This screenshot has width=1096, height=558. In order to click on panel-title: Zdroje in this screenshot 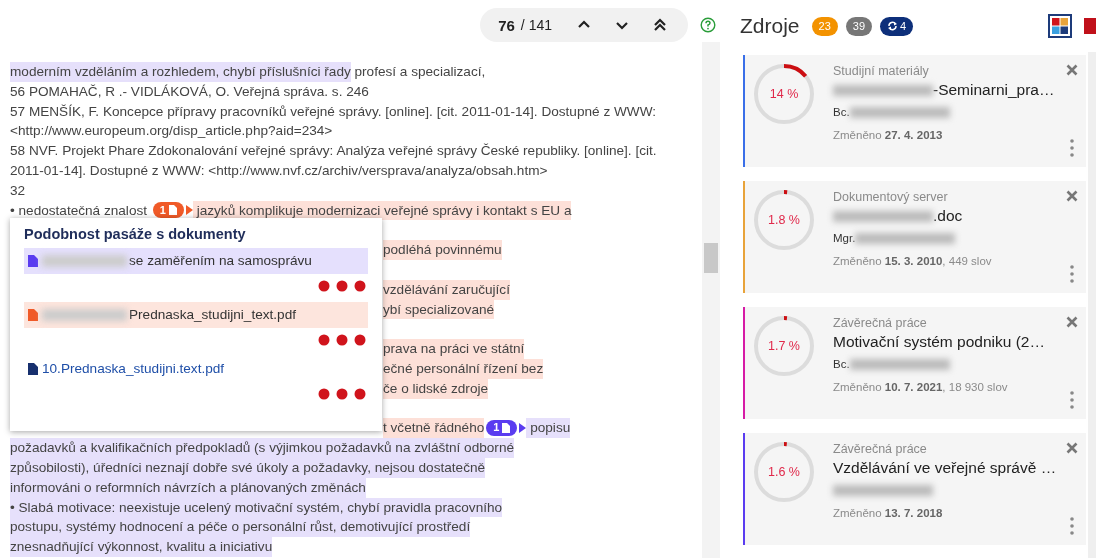, I will do `click(770, 26)`.